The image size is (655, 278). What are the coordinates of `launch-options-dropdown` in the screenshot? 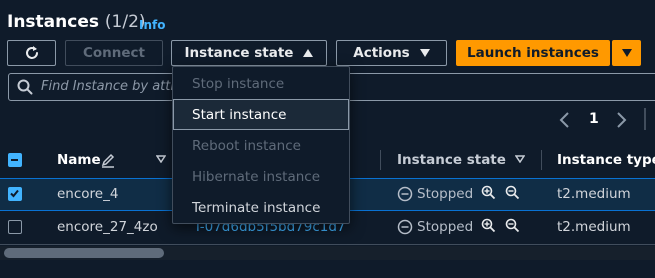 It's located at (626, 53).